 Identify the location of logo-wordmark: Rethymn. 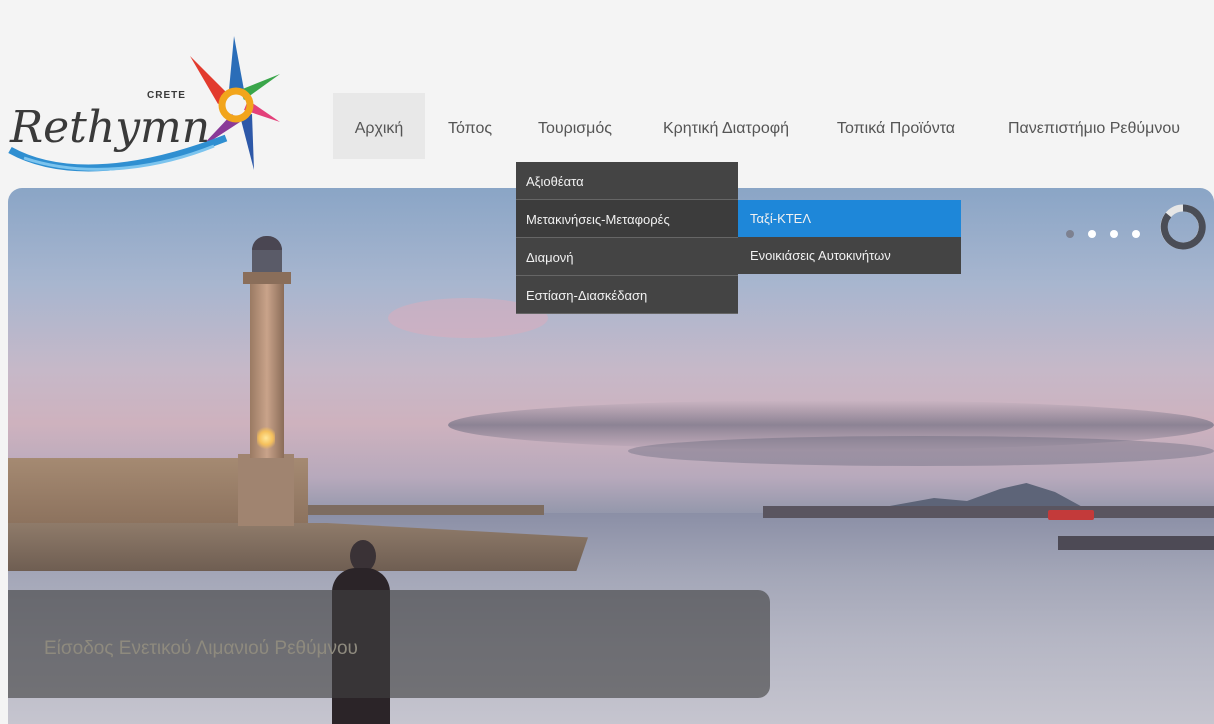
(110, 127).